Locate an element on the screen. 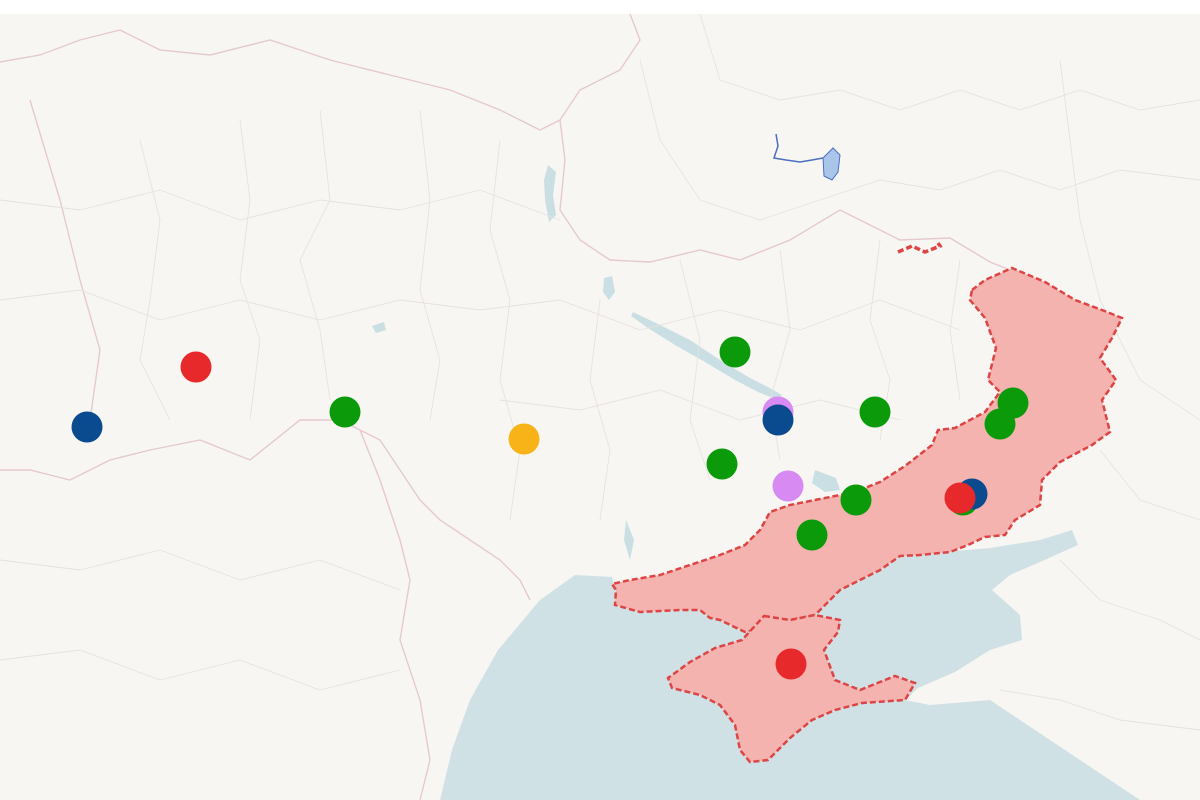 This screenshot has height=800, width=1200. marker-orange is located at coordinates (524, 439).